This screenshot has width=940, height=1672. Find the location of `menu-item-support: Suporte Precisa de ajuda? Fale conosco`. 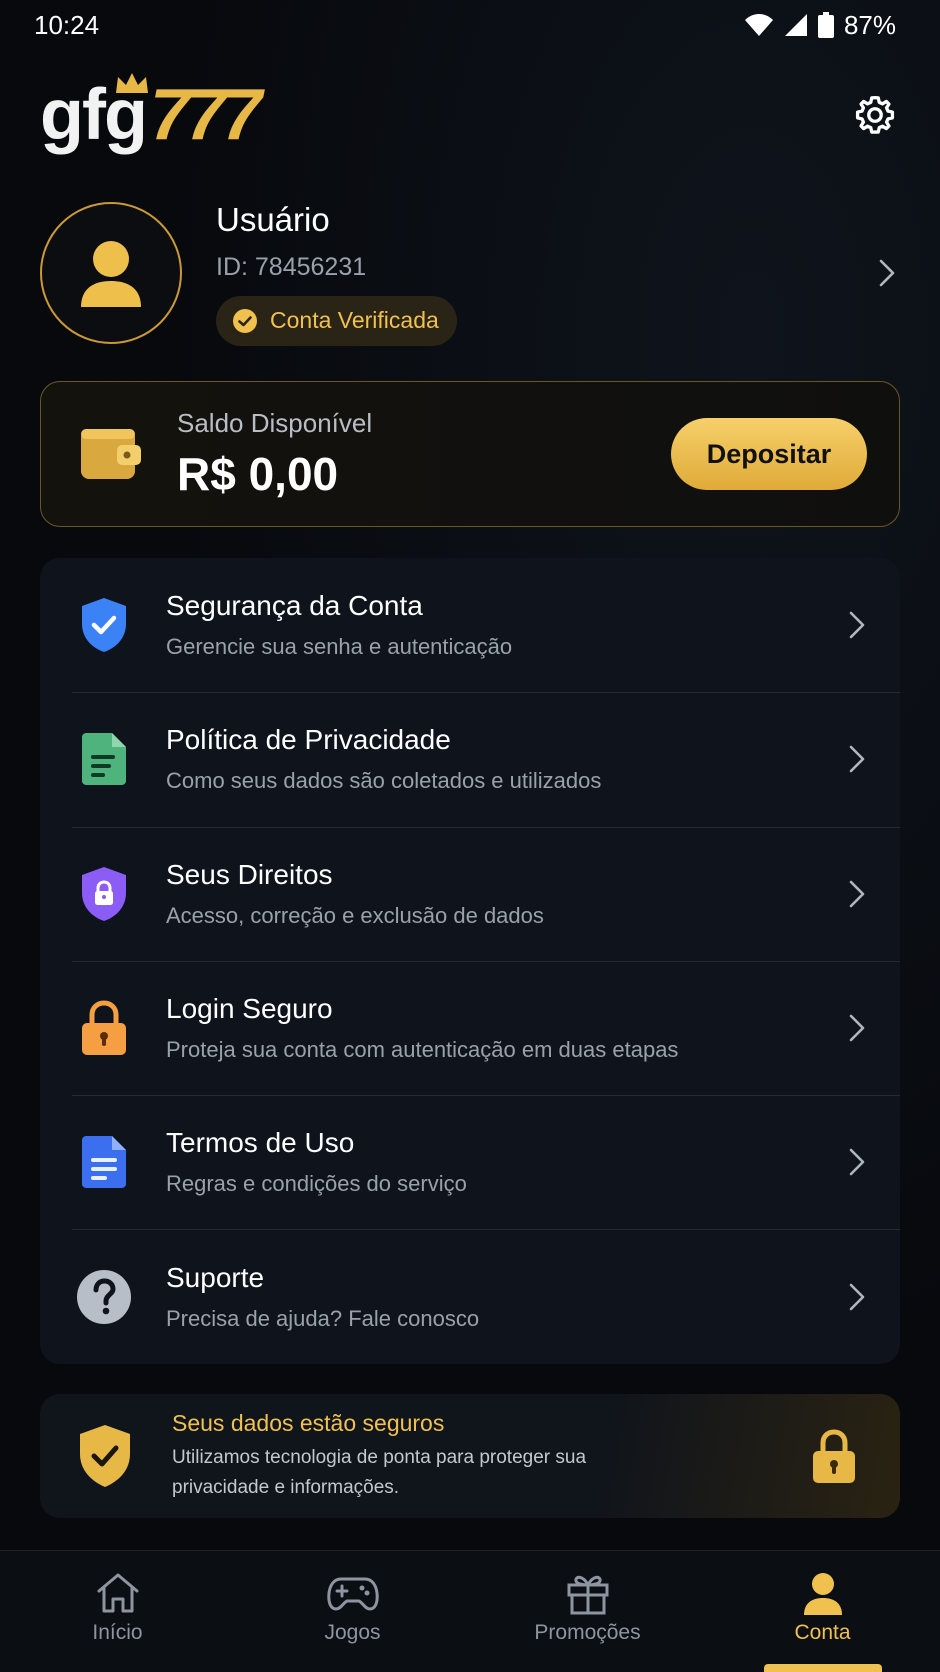

menu-item-support: Suporte Precisa de ajuda? Fale conosco is located at coordinates (470, 1296).